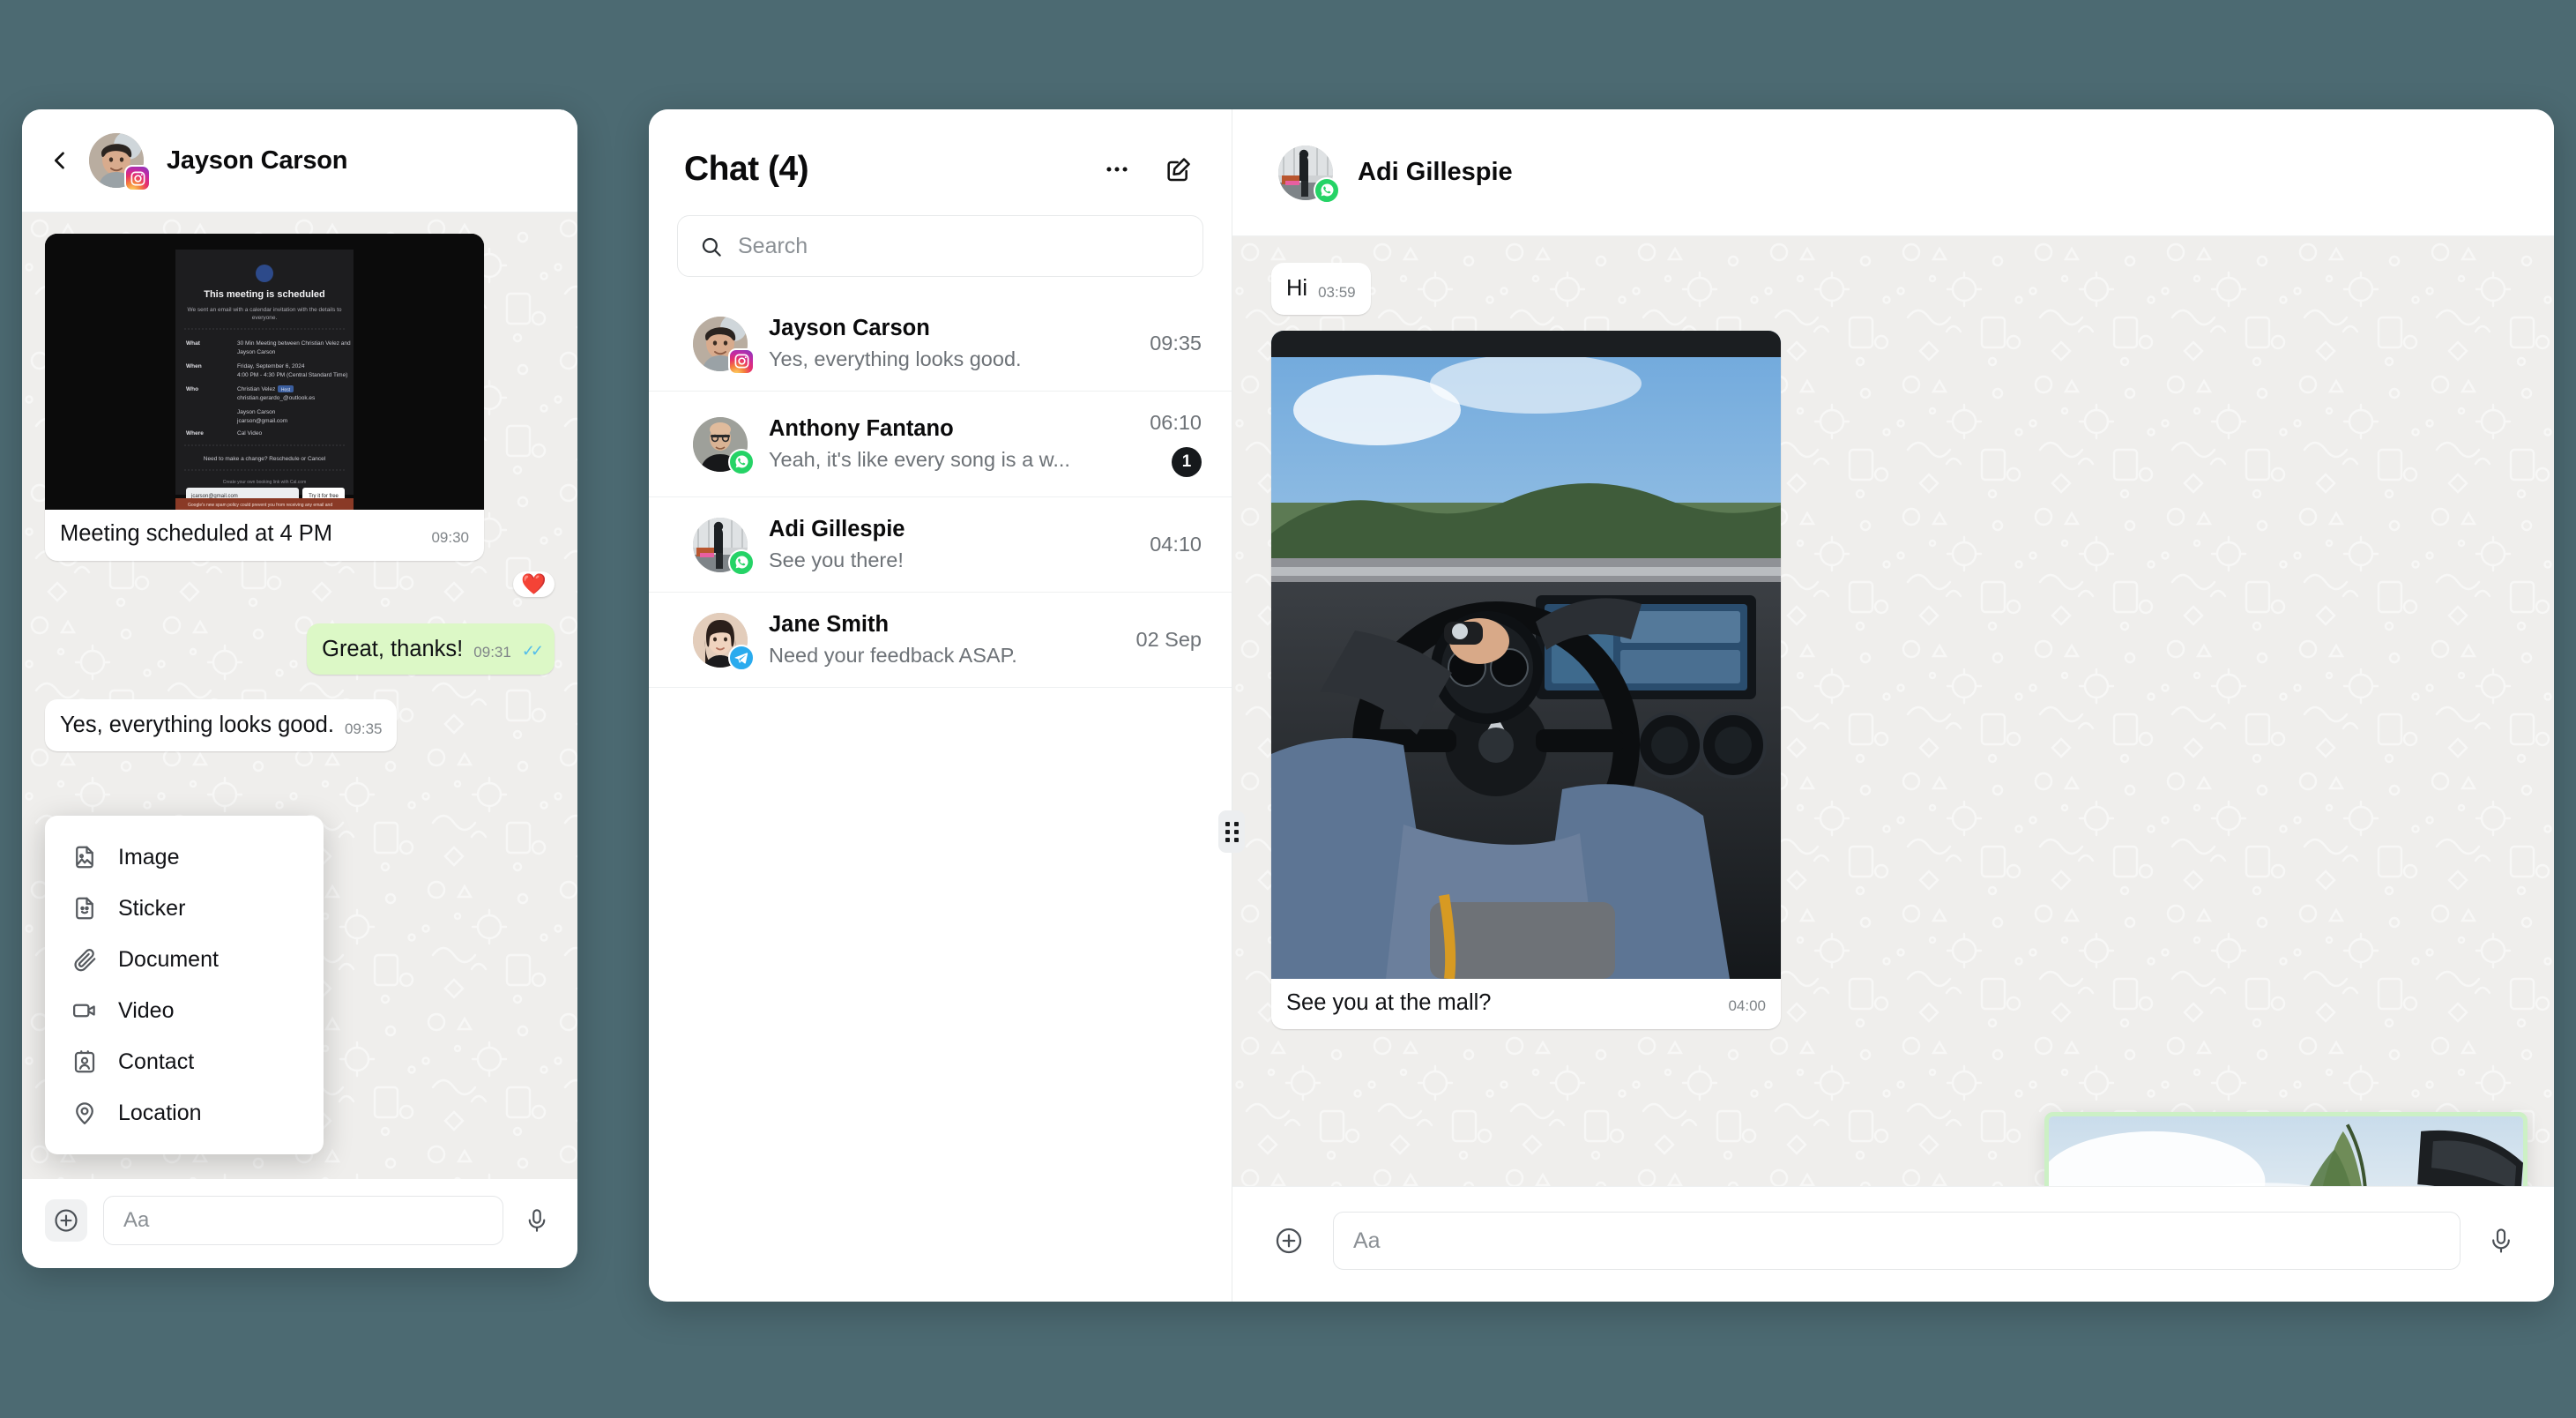  Describe the element at coordinates (196, 533) in the screenshot. I see `media-caption: Meeting scheduled at 4 PM` at that location.